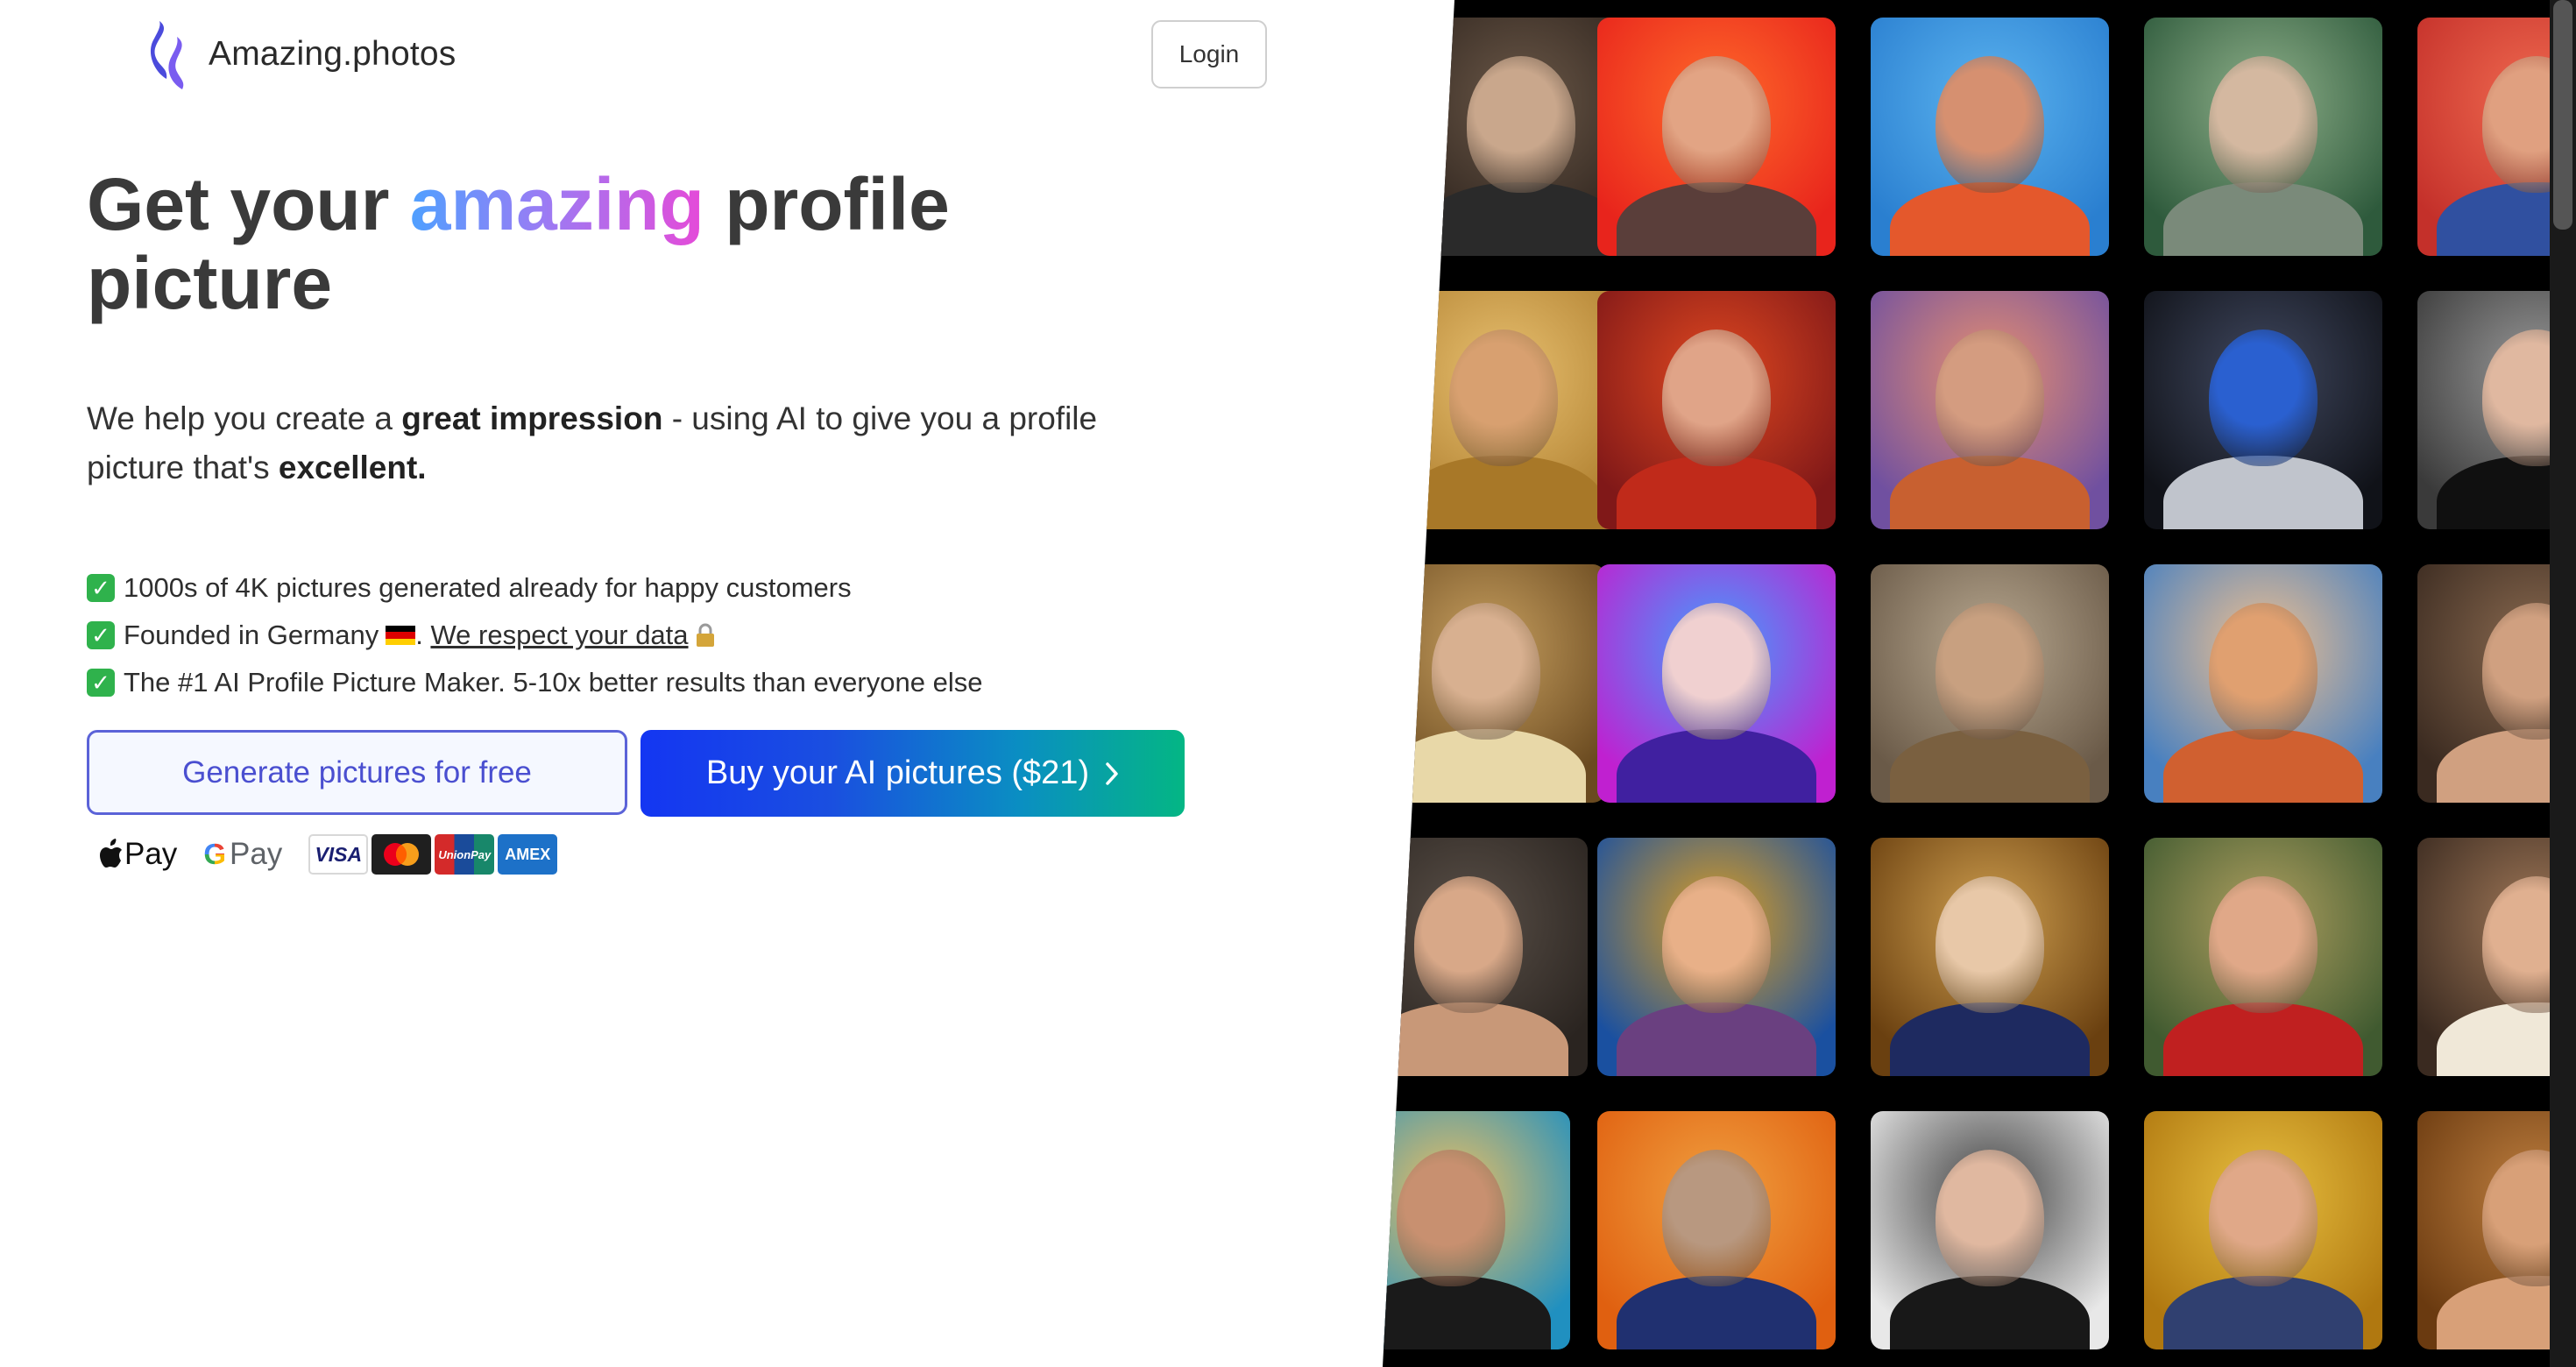 The width and height of the screenshot is (2576, 1367). Describe the element at coordinates (251, 635) in the screenshot. I see `feature-text: Founded in Germany` at that location.